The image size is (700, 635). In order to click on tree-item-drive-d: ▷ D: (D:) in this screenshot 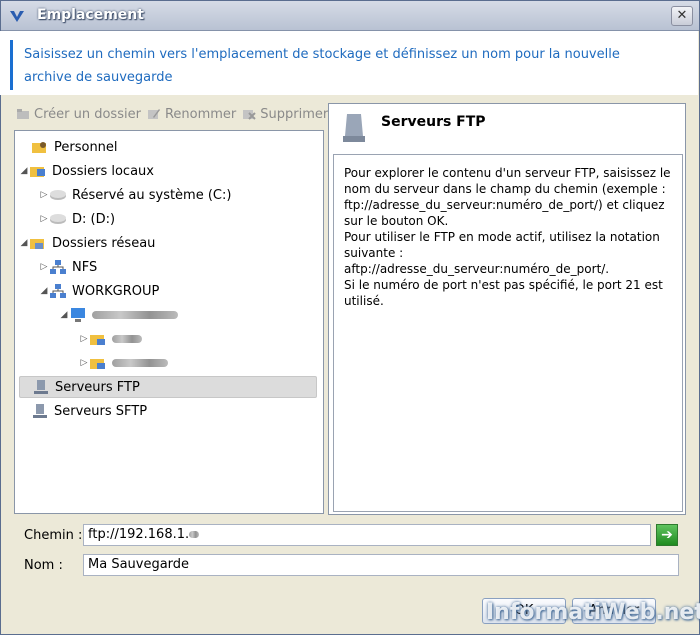, I will do `click(77, 219)`.